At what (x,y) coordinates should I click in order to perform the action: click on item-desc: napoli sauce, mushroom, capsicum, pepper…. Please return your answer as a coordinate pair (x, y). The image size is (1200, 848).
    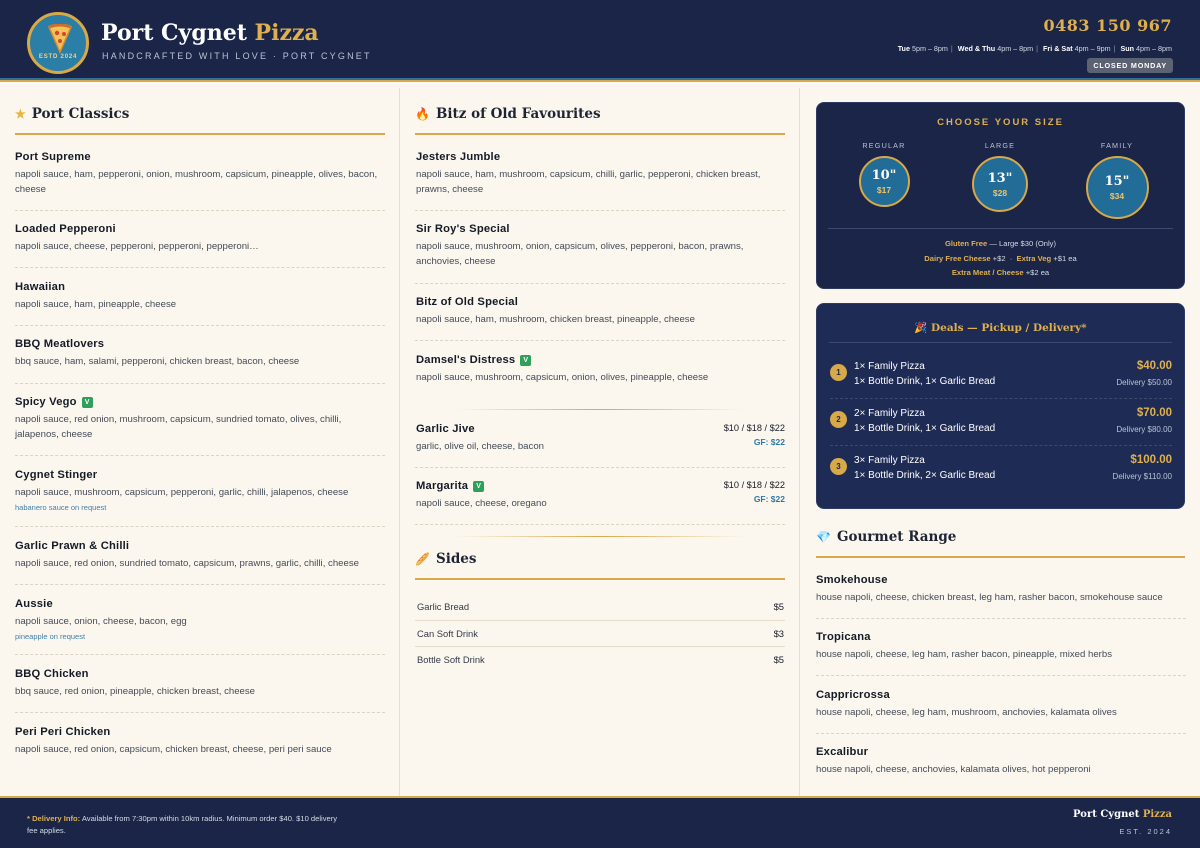
    Looking at the image, I should click on (182, 492).